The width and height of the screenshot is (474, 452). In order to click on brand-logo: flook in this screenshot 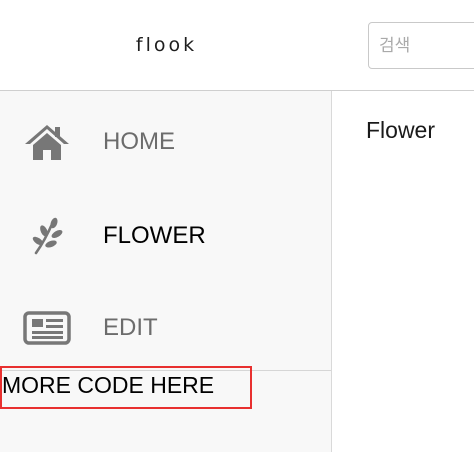, I will do `click(166, 45)`.